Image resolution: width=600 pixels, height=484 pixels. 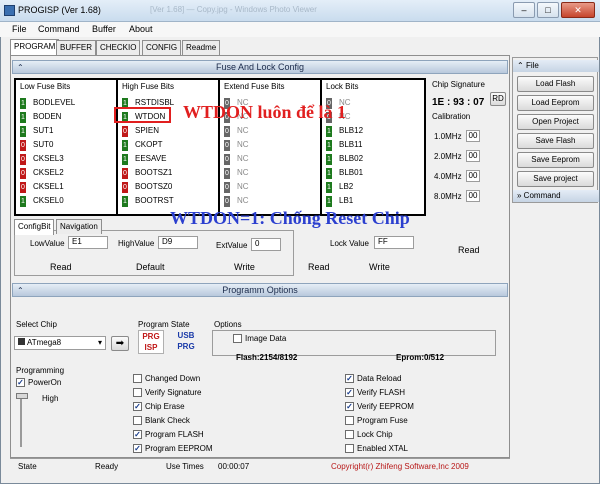 What do you see at coordinates (473, 176) in the screenshot?
I see `calib-value-4mhz: 00` at bounding box center [473, 176].